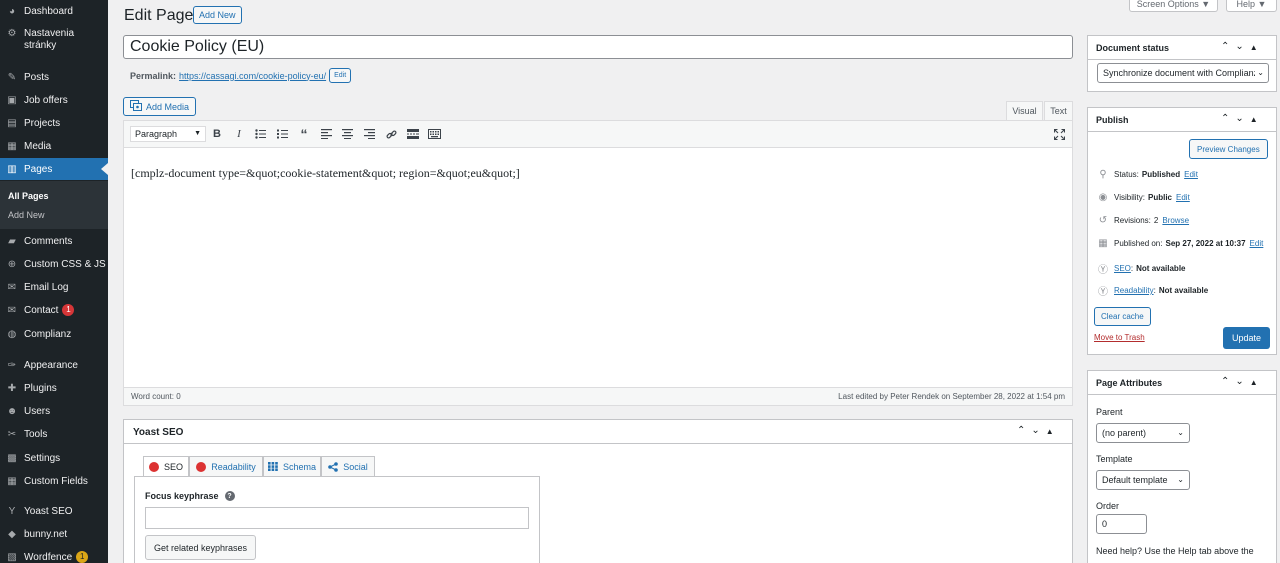 The image size is (1280, 563). Describe the element at coordinates (1134, 290) in the screenshot. I see `readability-link: Readability` at that location.